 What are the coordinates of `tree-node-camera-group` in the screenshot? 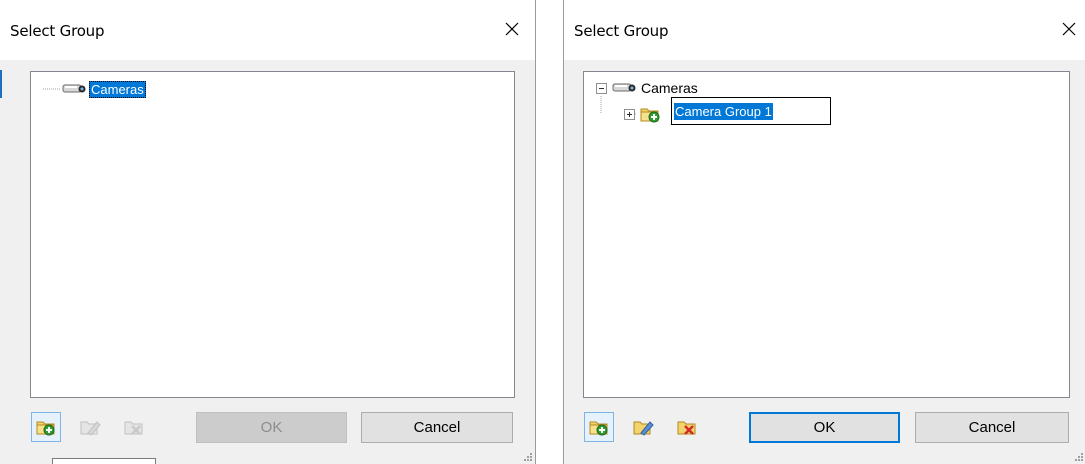 It's located at (651, 114).